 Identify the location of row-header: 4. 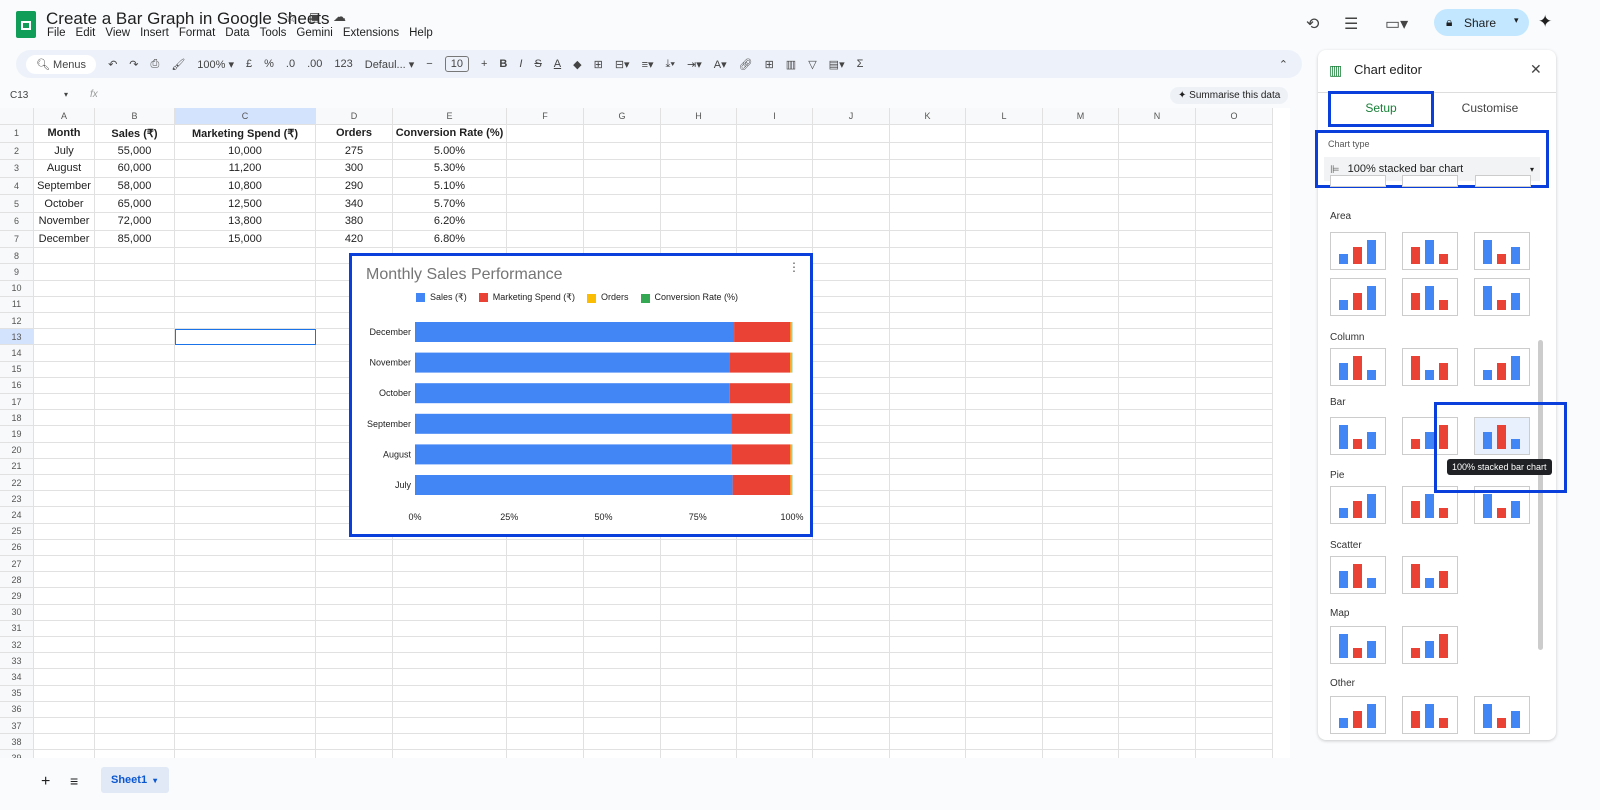
(17, 186).